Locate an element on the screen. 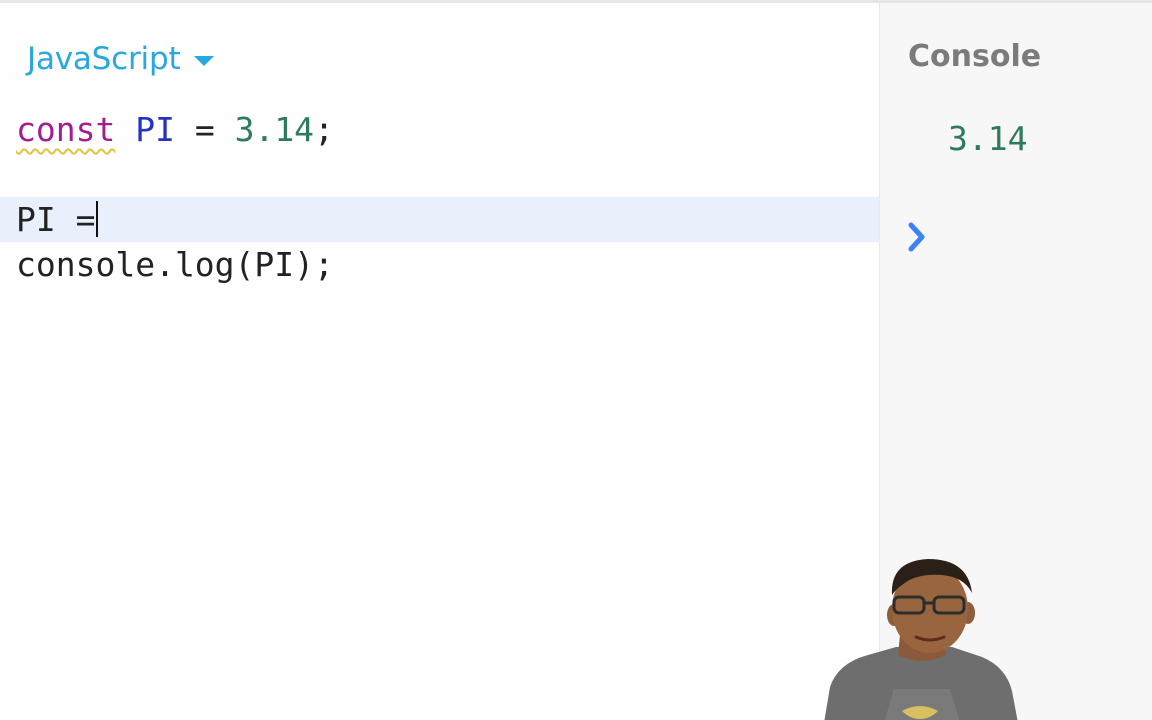 The width and height of the screenshot is (1152, 720). presenter-webcam is located at coordinates (922, 635).